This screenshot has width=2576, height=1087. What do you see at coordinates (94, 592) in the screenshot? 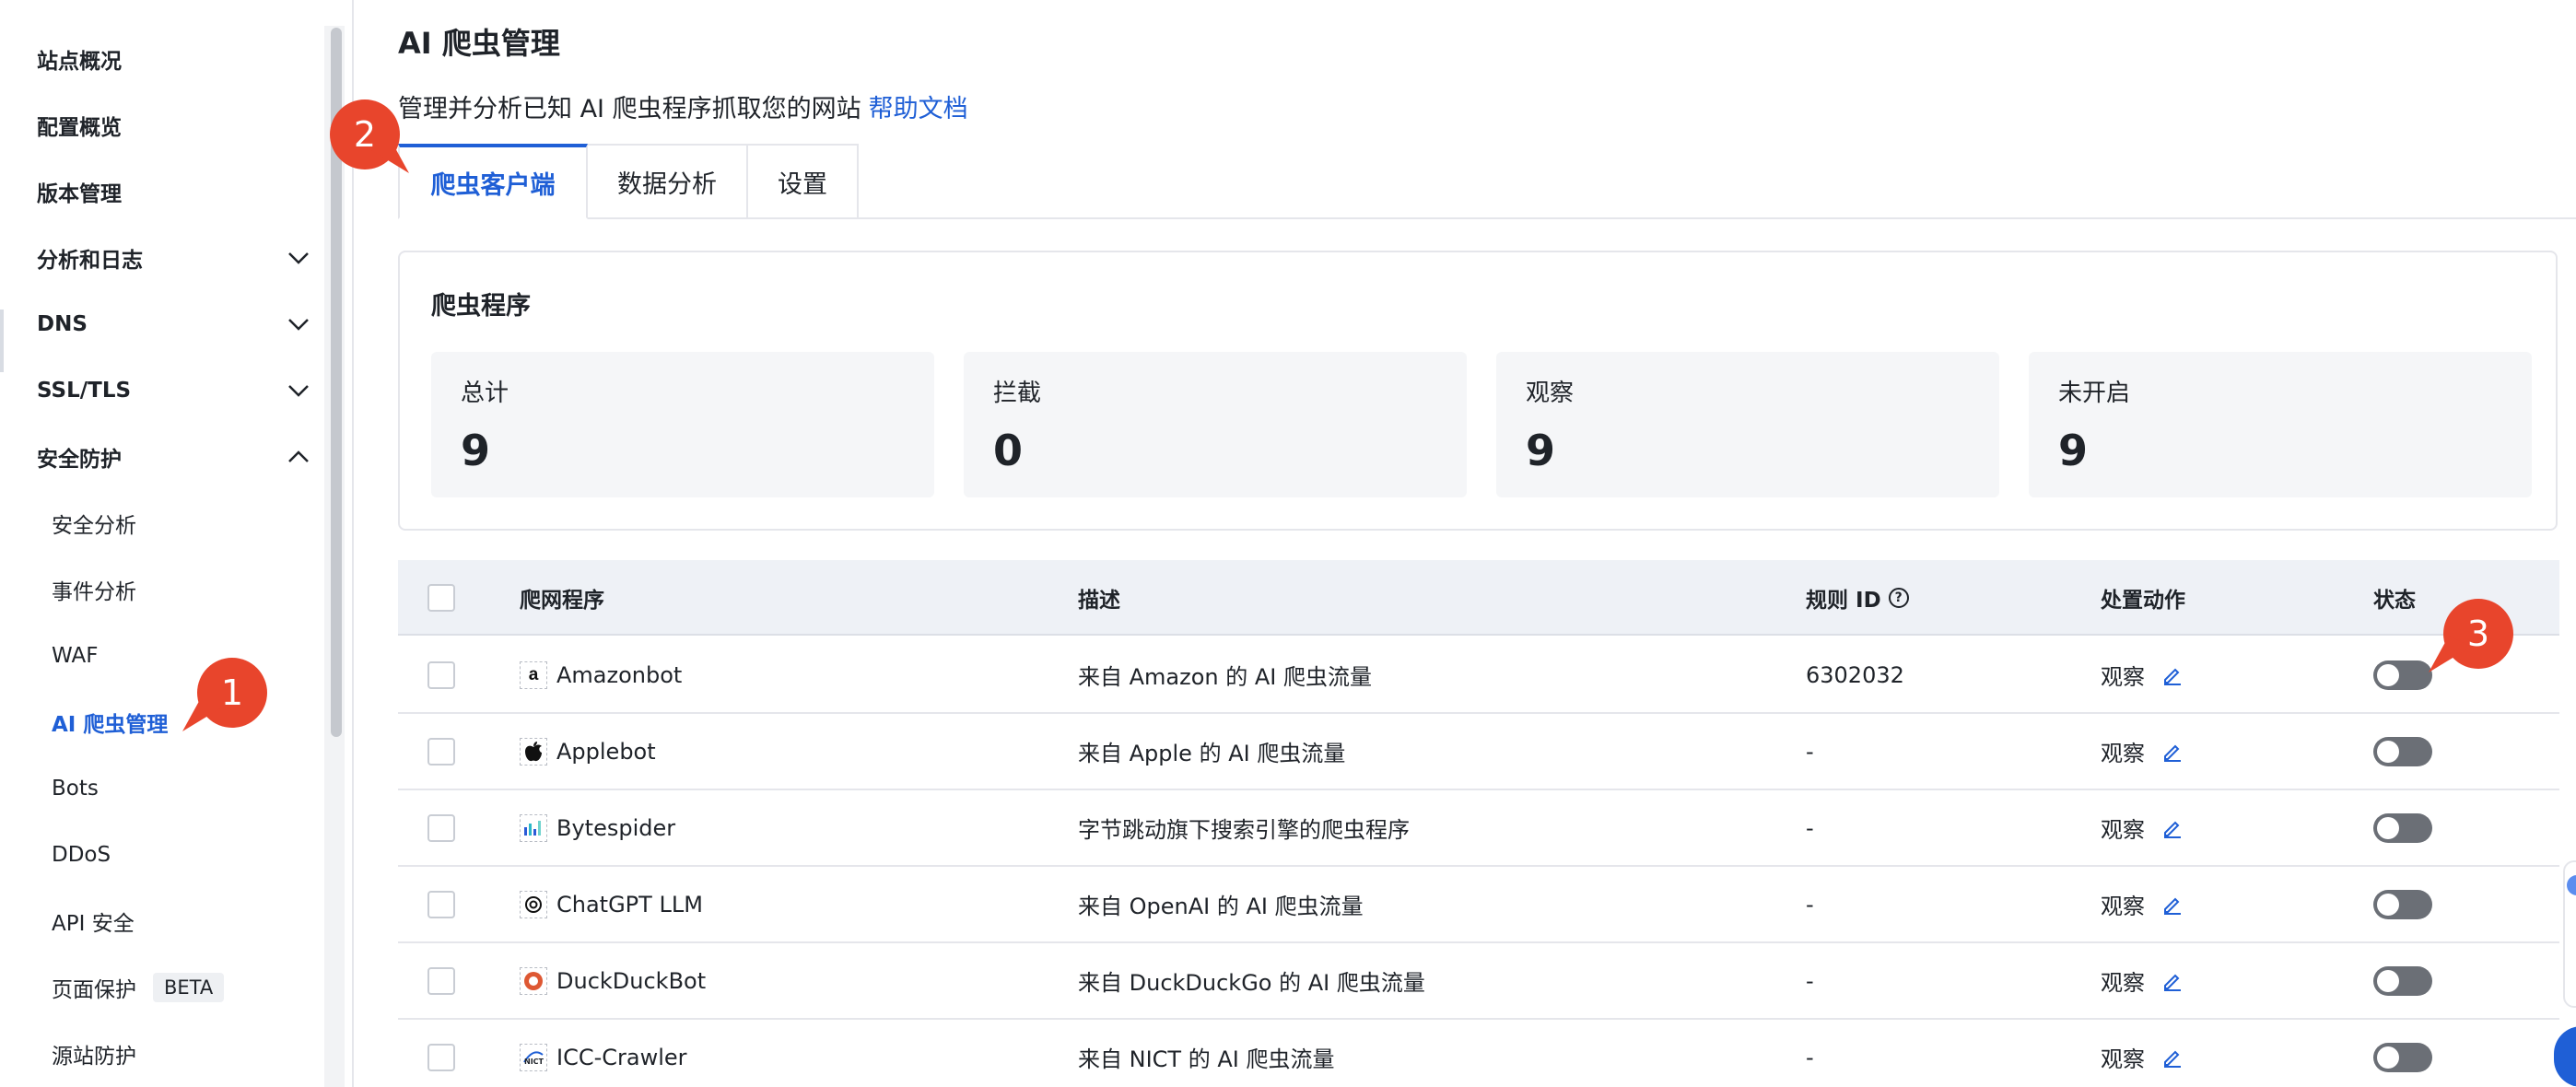
I see `sidebar-item-label: 事件分析` at bounding box center [94, 592].